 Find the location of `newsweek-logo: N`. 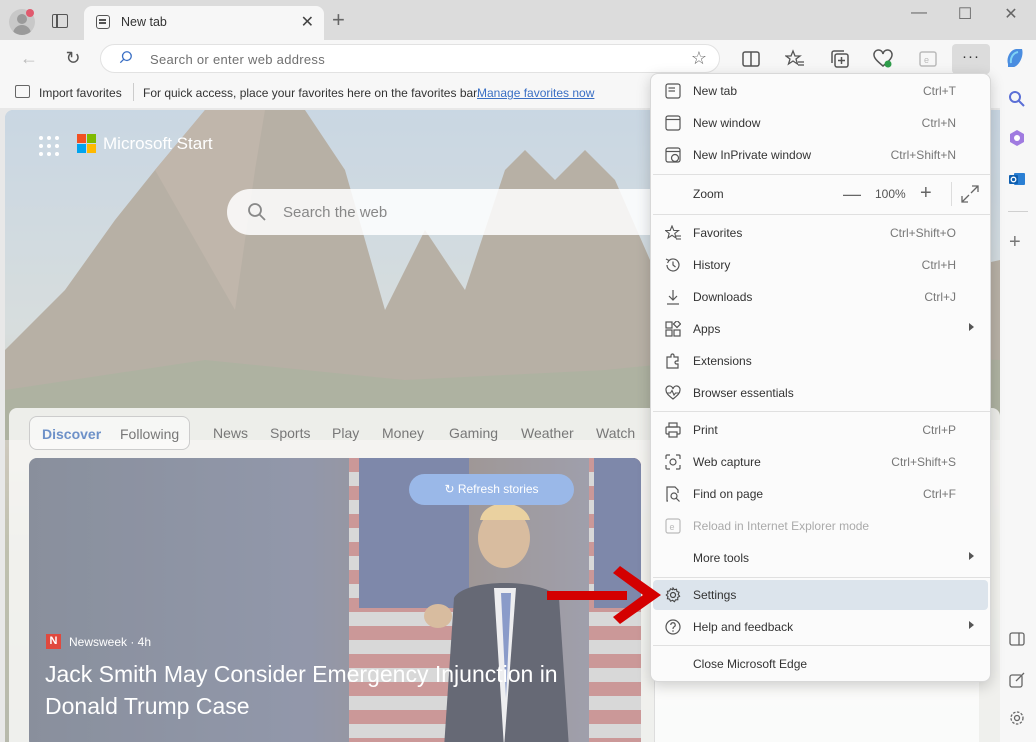

newsweek-logo: N is located at coordinates (53, 641).